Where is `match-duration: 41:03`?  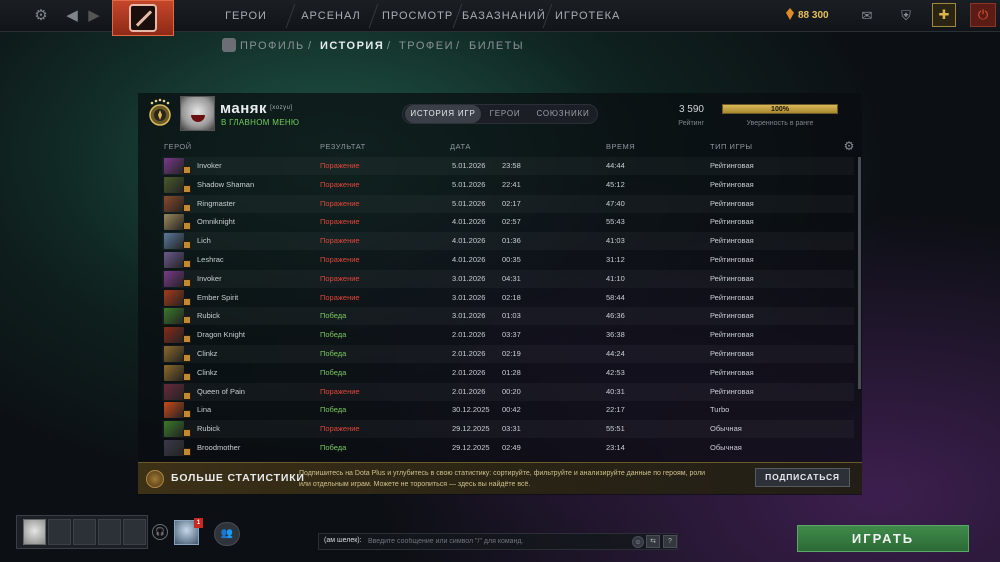 match-duration: 41:03 is located at coordinates (615, 241).